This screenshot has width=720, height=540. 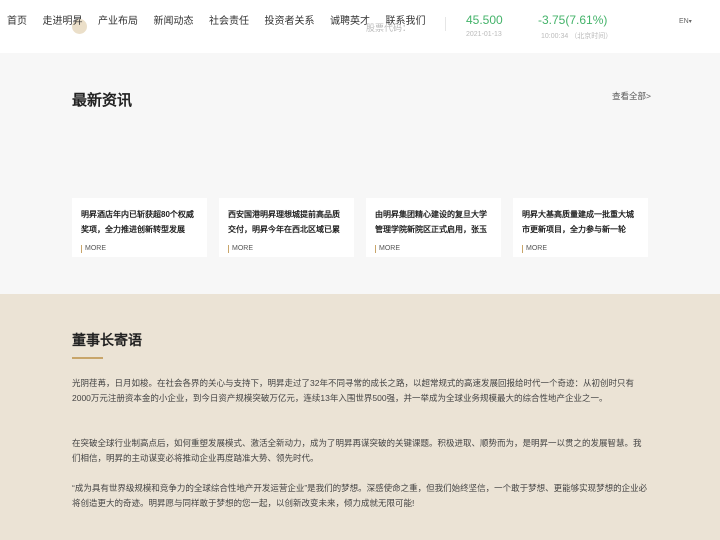 What do you see at coordinates (107, 340) in the screenshot?
I see `chairman-section-title: 董事长寄语` at bounding box center [107, 340].